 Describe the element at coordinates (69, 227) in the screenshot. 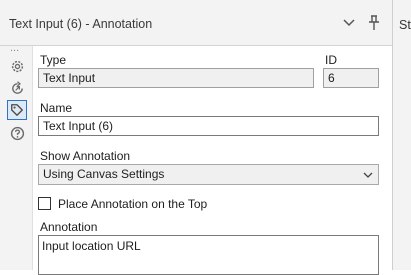

I see `annotation-label: Annotation` at that location.